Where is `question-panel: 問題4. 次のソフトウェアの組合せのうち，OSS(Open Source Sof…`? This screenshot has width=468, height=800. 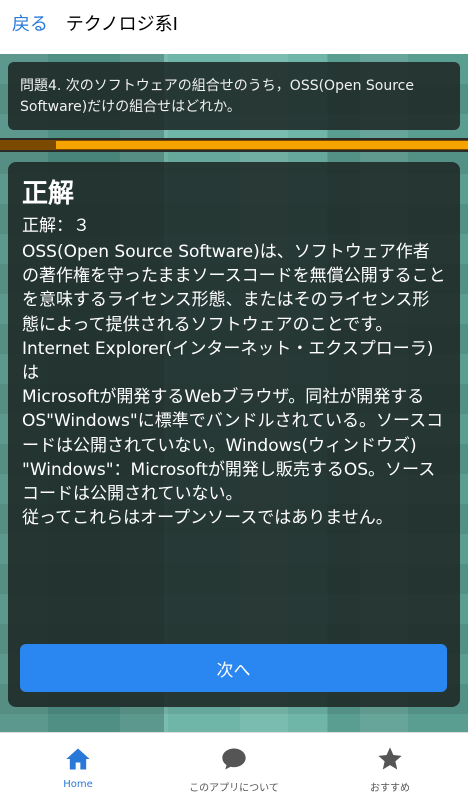
question-panel: 問題4. 次のソフトウェアの組合せのうち，OSS(Open Source Sof… is located at coordinates (234, 96).